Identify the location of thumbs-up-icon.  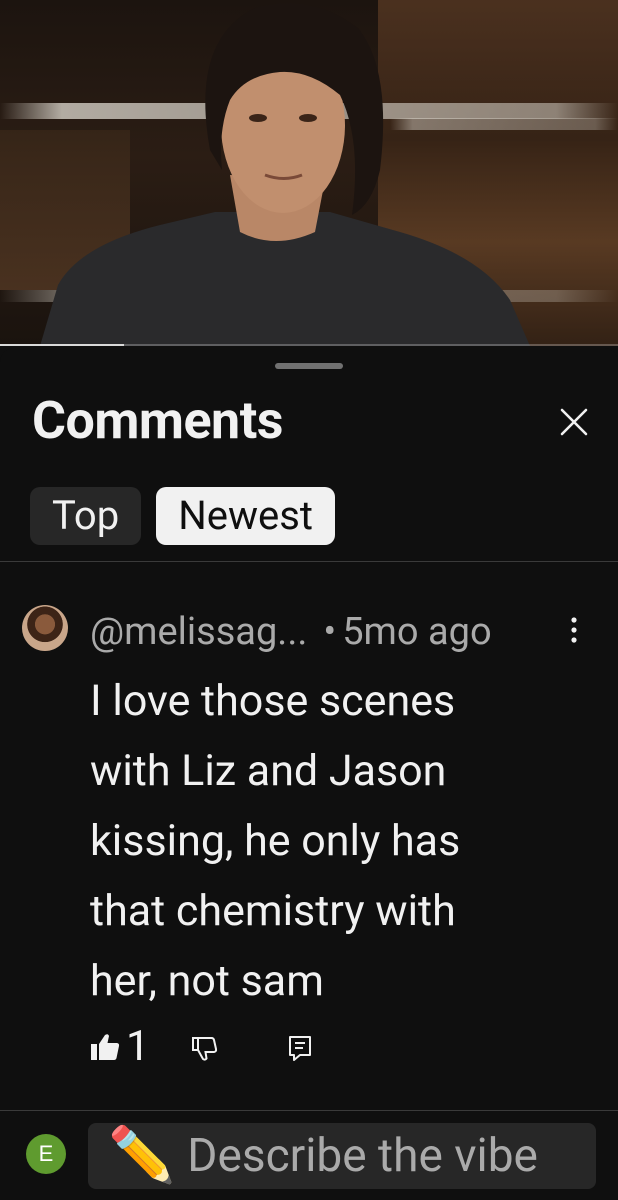
(105, 1047).